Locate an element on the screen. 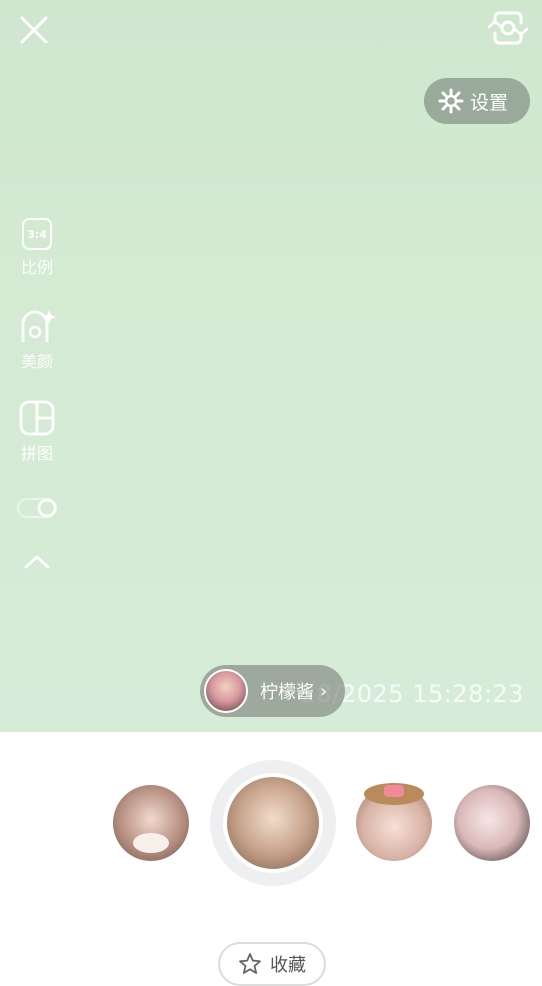 The height and width of the screenshot is (986, 542). beauty-label: 美颜 is located at coordinates (36, 361).